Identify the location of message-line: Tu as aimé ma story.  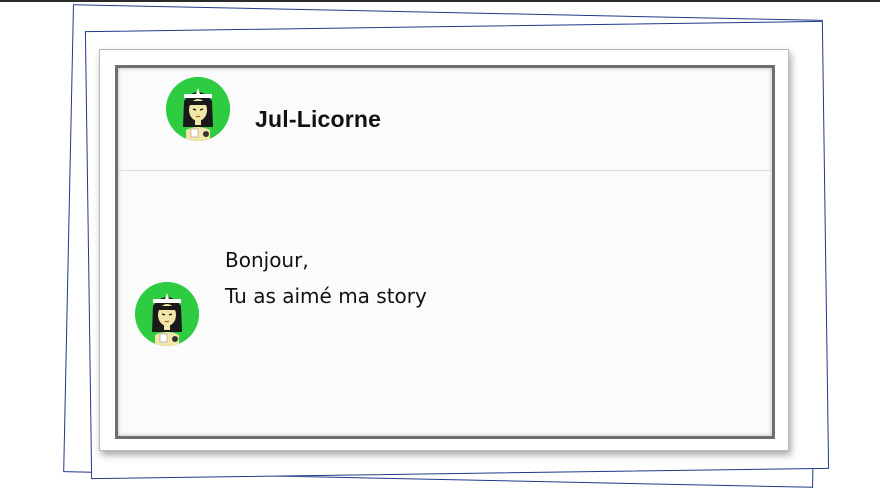
(326, 296).